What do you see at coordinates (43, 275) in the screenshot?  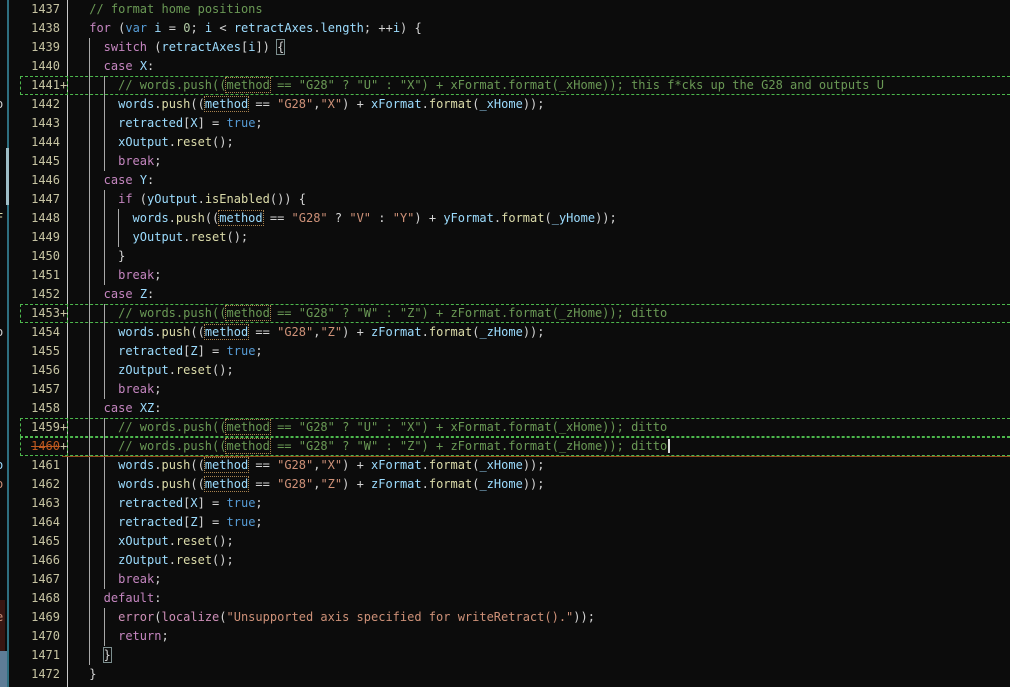 I see `line-number: 1451` at bounding box center [43, 275].